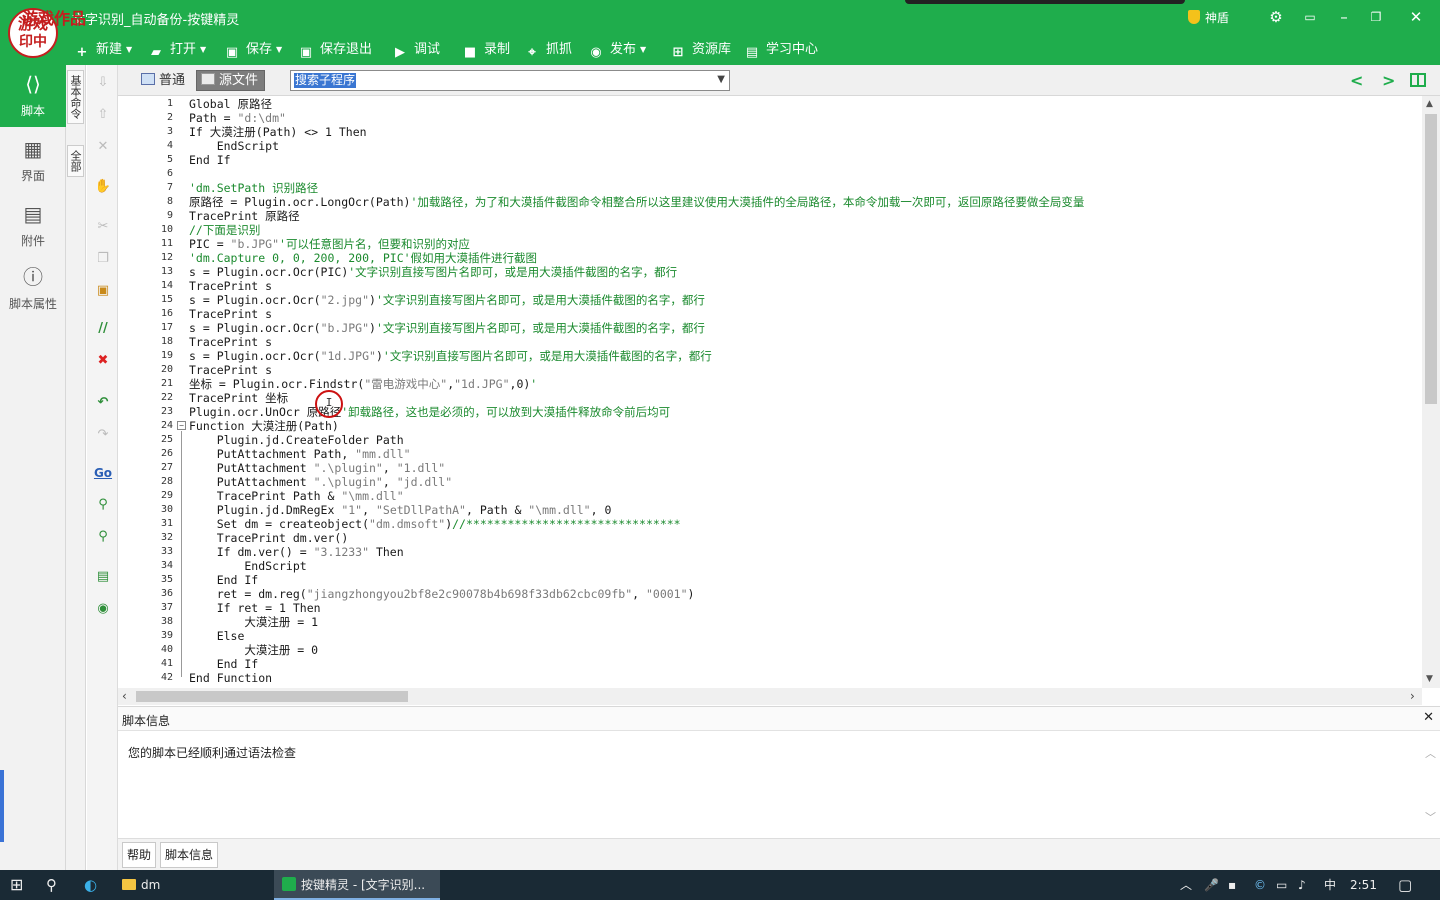  What do you see at coordinates (1363, 885) in the screenshot?
I see `clock: 2:51` at bounding box center [1363, 885].